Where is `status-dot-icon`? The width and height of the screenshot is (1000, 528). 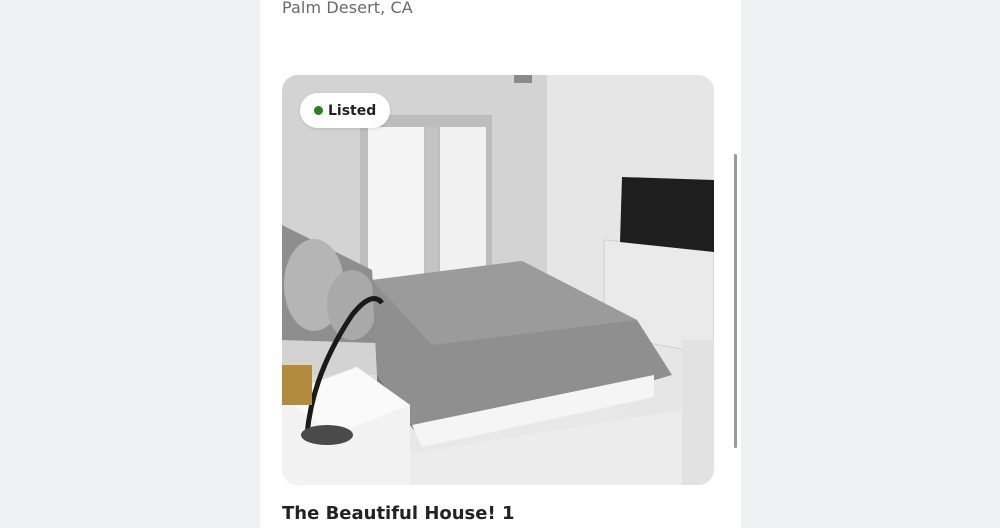
status-dot-icon is located at coordinates (318, 110).